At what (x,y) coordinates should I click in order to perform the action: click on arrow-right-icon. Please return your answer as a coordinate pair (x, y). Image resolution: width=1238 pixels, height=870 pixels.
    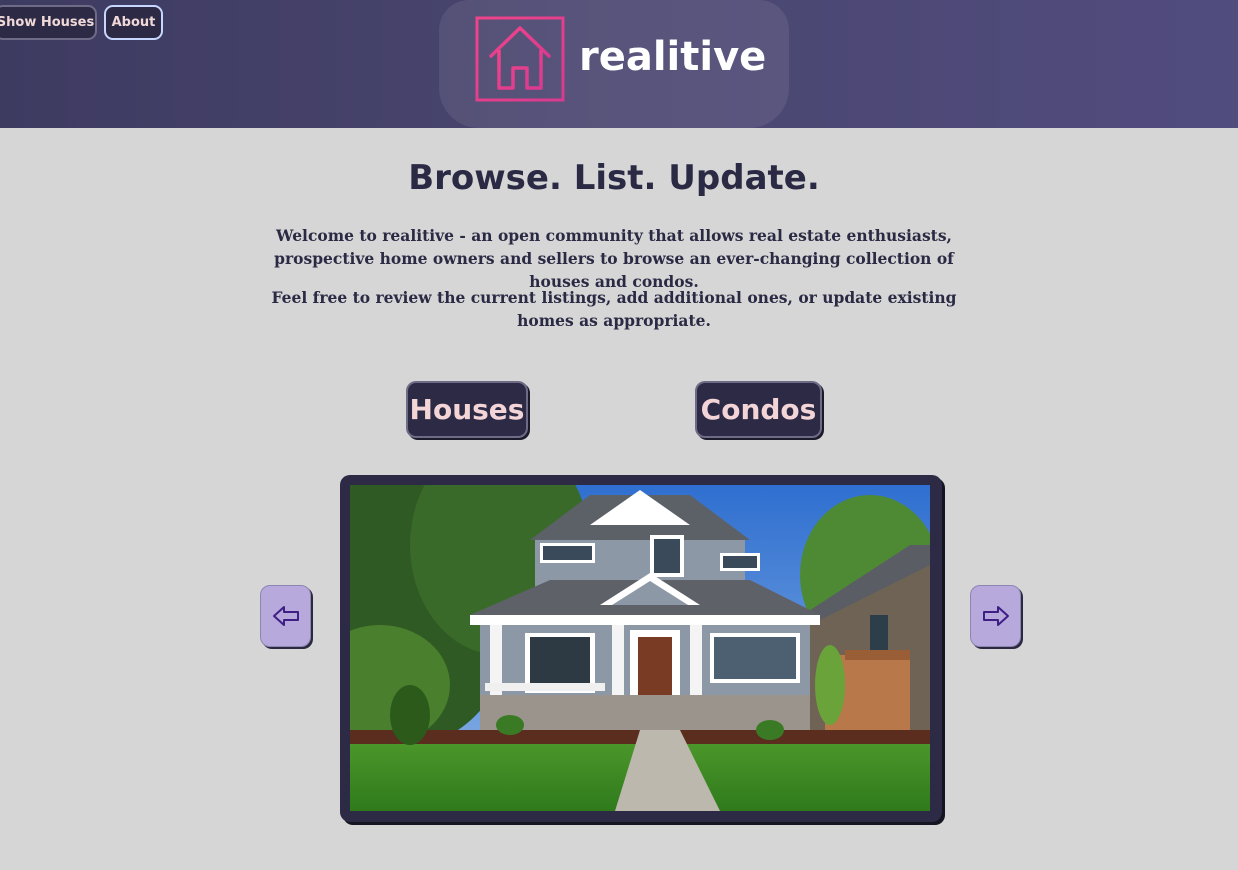
    Looking at the image, I should click on (995, 616).